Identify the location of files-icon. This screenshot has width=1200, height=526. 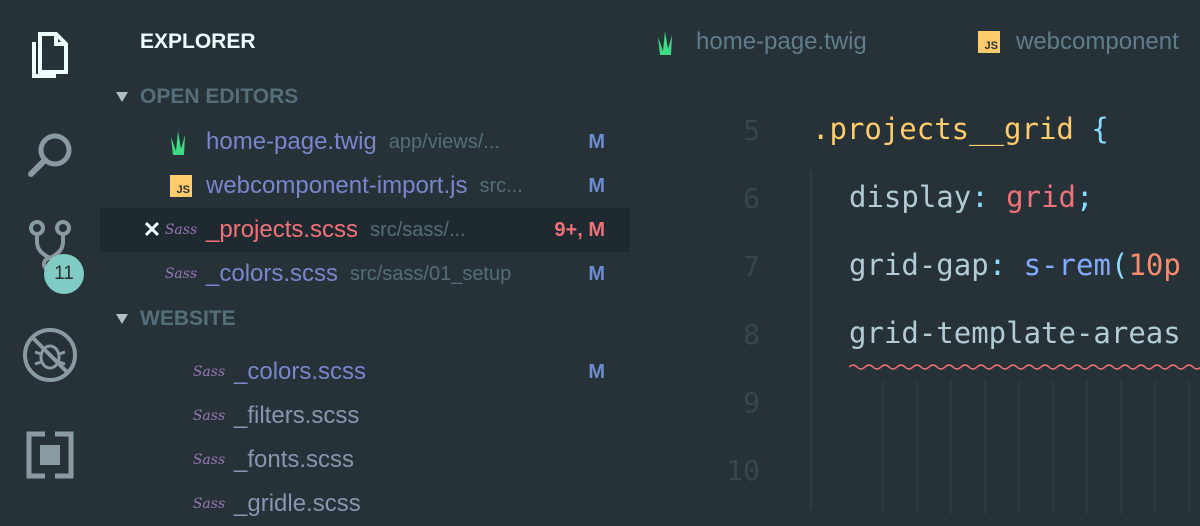
(50, 55).